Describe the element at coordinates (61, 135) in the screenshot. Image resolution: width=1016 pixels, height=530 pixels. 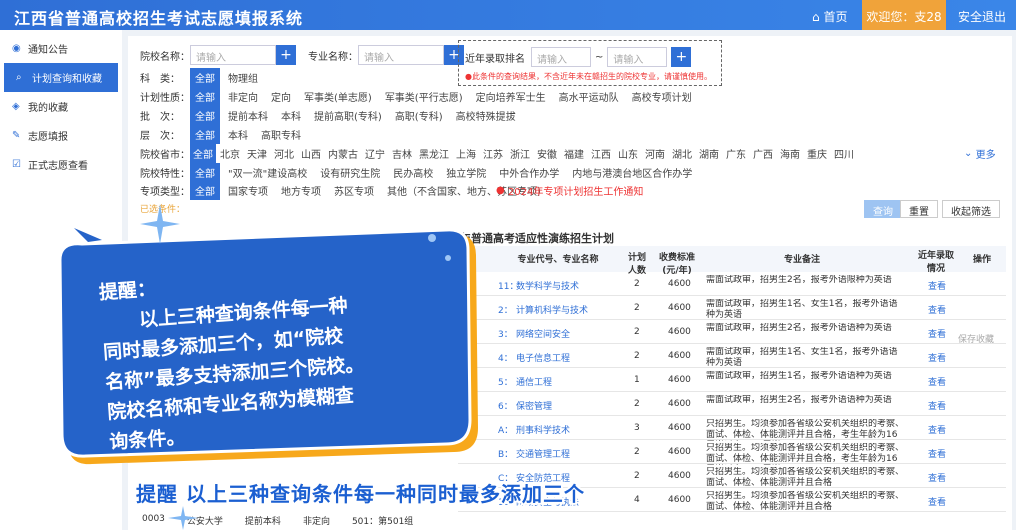
I see `sidebar-item-apply: ✎ 志愿填报` at that location.